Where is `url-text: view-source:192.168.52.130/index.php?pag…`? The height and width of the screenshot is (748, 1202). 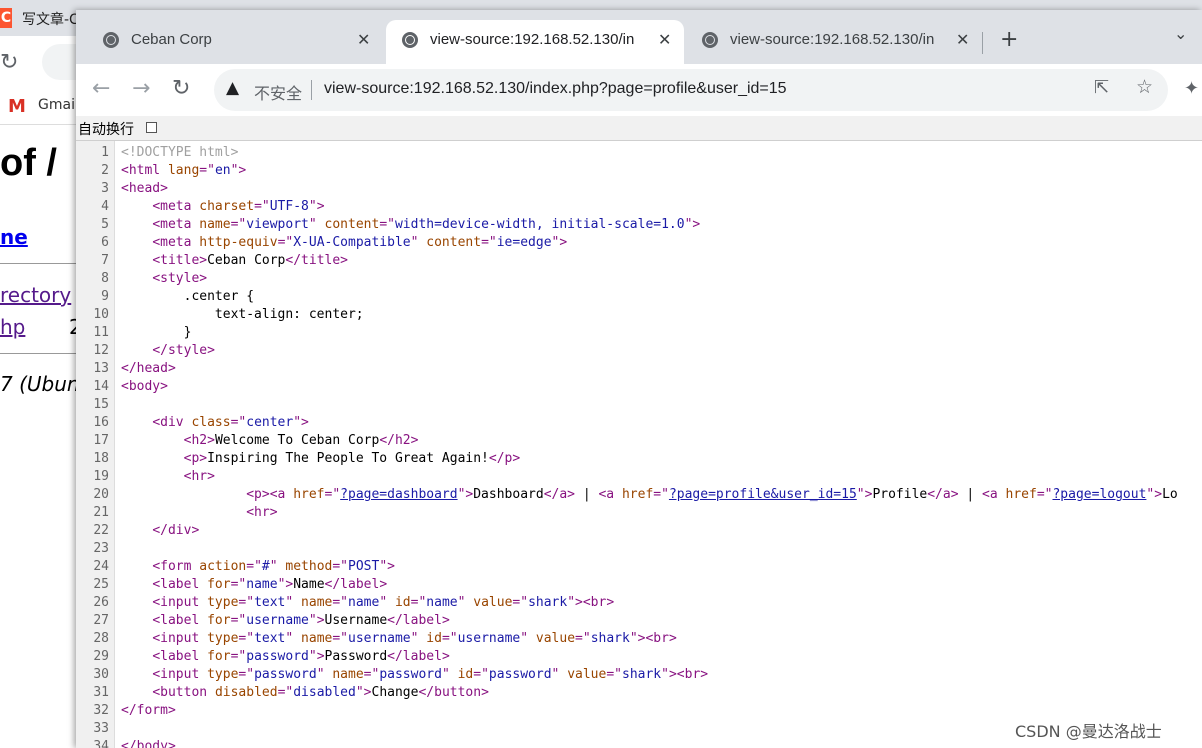 url-text: view-source:192.168.52.130/index.php?pag… is located at coordinates (555, 89).